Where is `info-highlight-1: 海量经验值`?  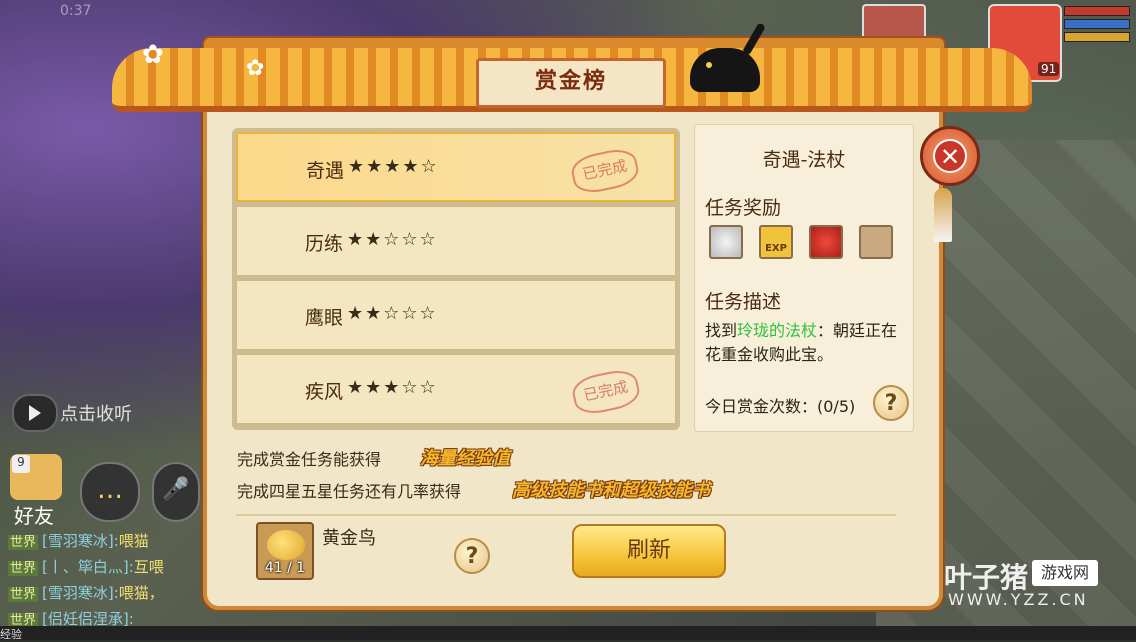 info-highlight-1: 海量经验值 is located at coordinates (465, 458).